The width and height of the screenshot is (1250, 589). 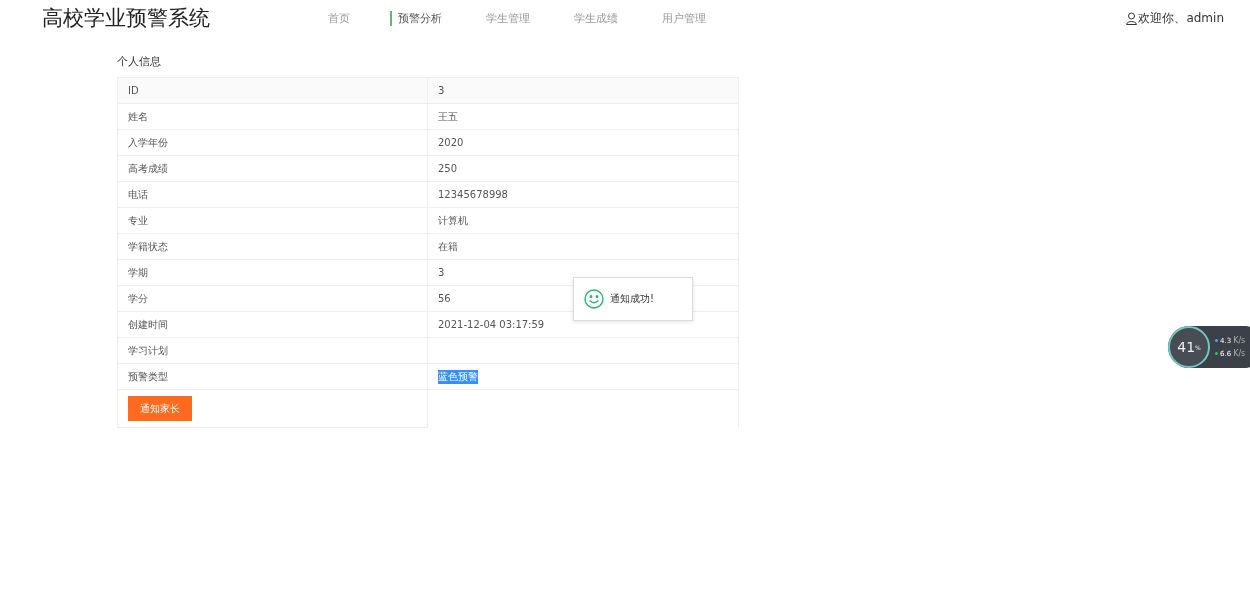 I want to click on cpu-percent: 41, so click(x=1186, y=347).